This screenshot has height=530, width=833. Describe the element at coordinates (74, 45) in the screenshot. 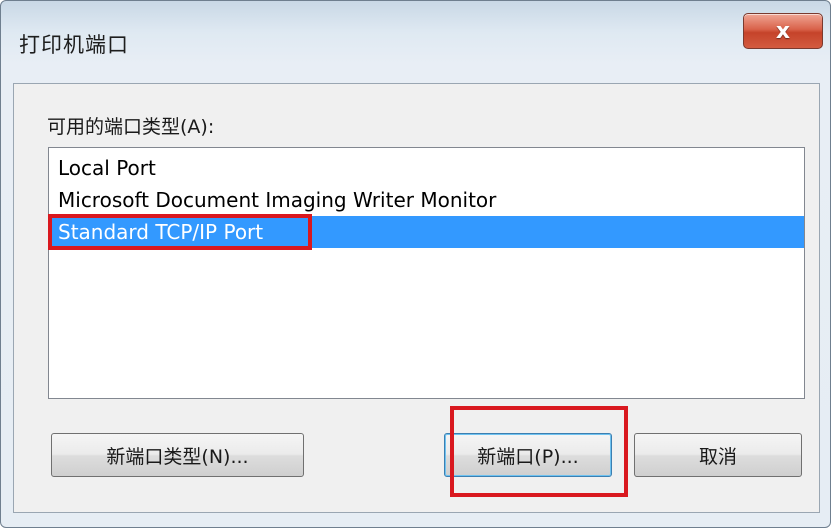

I see `dialog-title: 打印机端口` at that location.